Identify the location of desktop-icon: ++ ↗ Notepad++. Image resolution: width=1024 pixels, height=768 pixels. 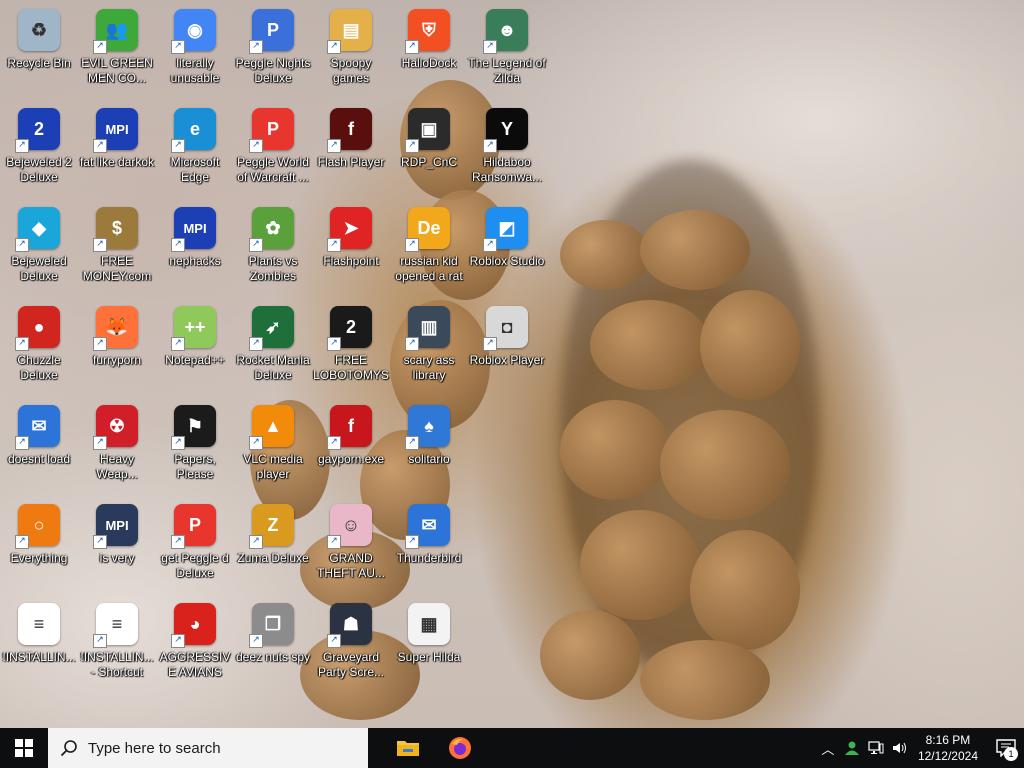
(195, 346).